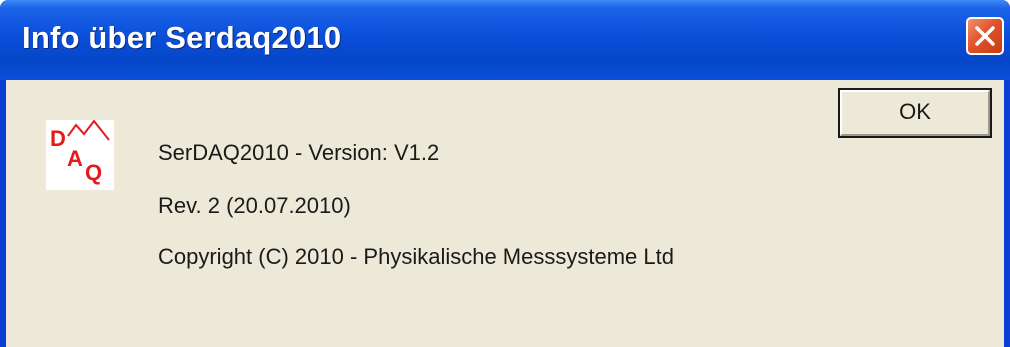  I want to click on close-icon, so click(985, 36).